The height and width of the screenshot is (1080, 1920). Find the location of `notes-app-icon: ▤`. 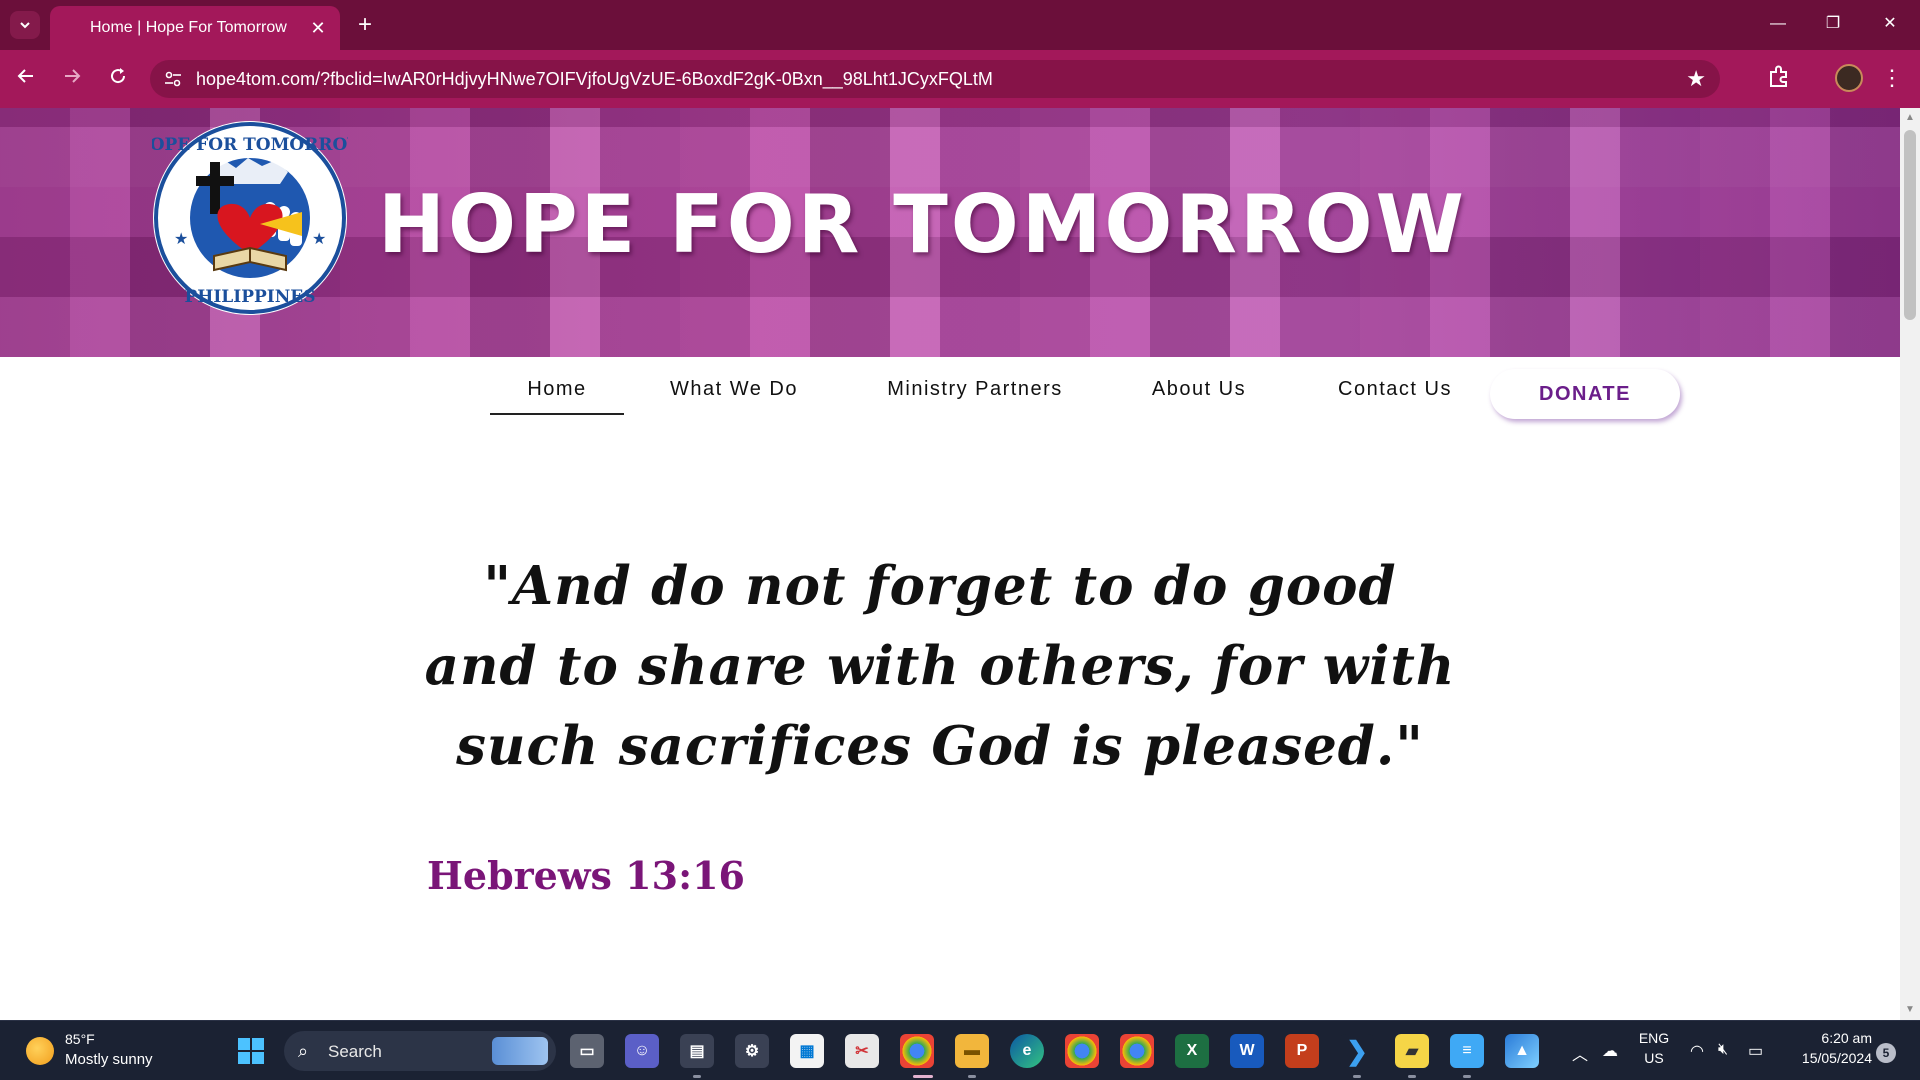

notes-app-icon: ▤ is located at coordinates (697, 1051).